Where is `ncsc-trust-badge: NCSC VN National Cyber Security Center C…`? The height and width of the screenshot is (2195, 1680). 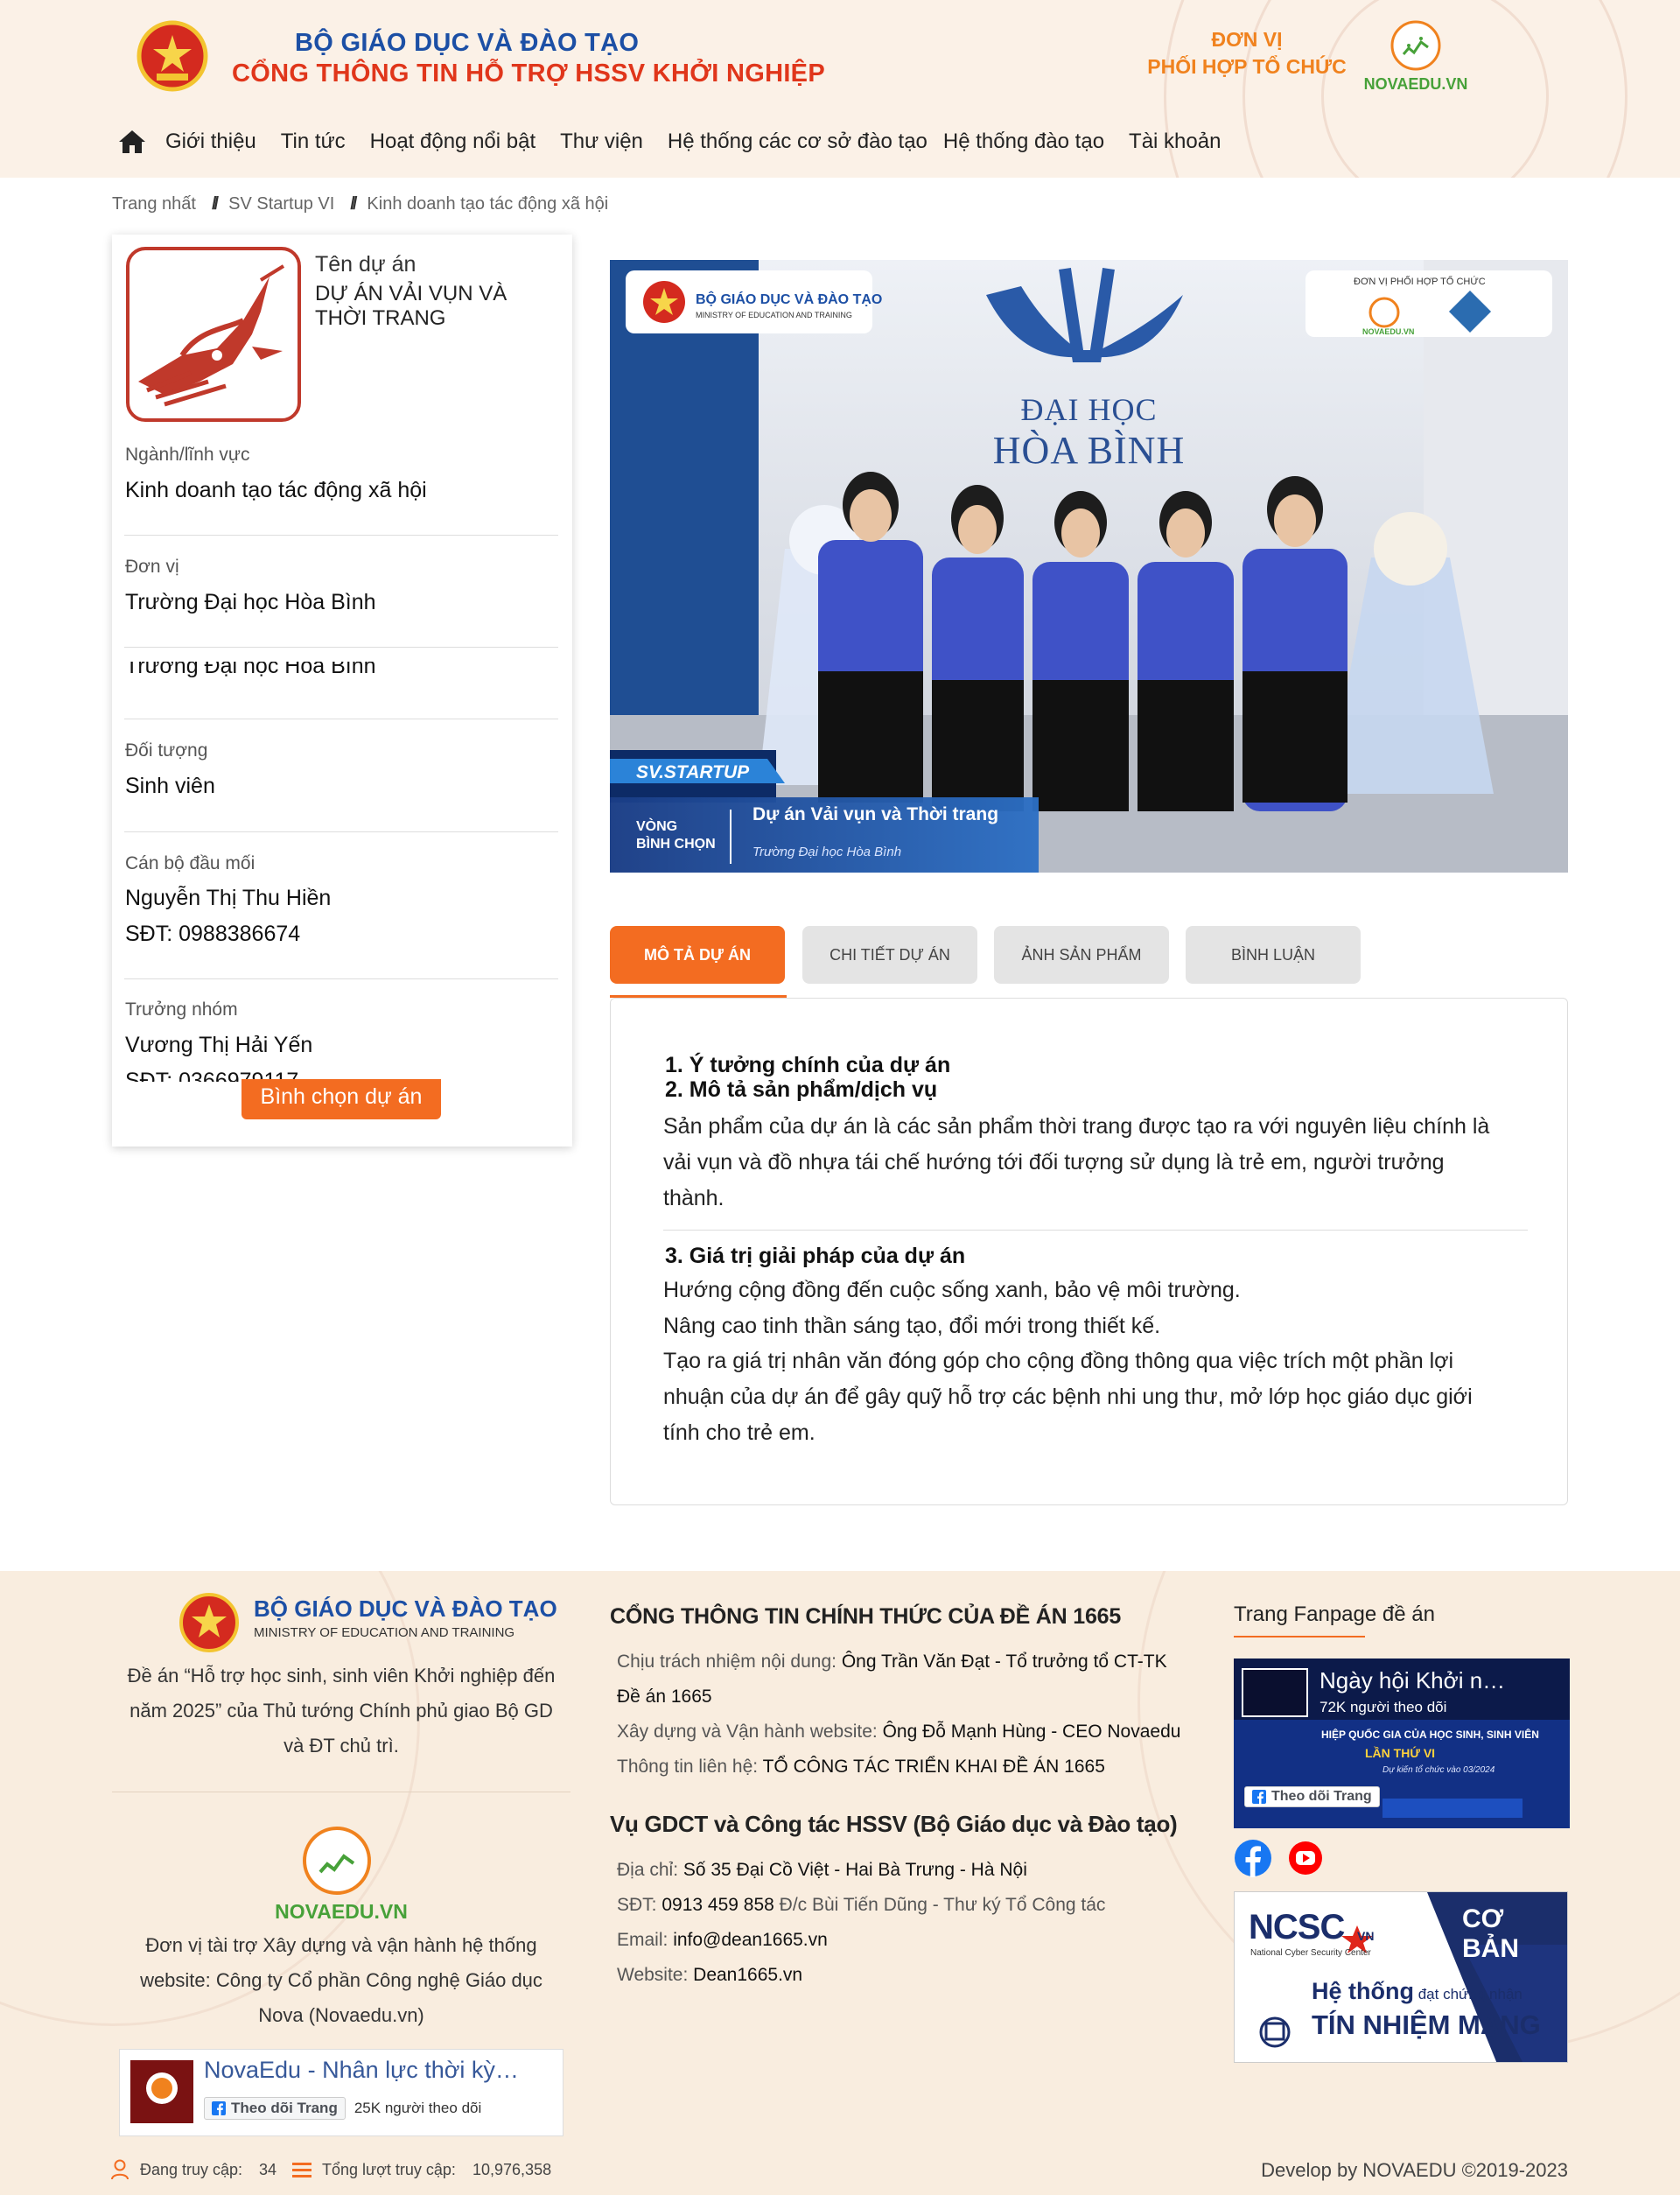 ncsc-trust-badge: NCSC VN National Cyber Security Center C… is located at coordinates (1401, 1977).